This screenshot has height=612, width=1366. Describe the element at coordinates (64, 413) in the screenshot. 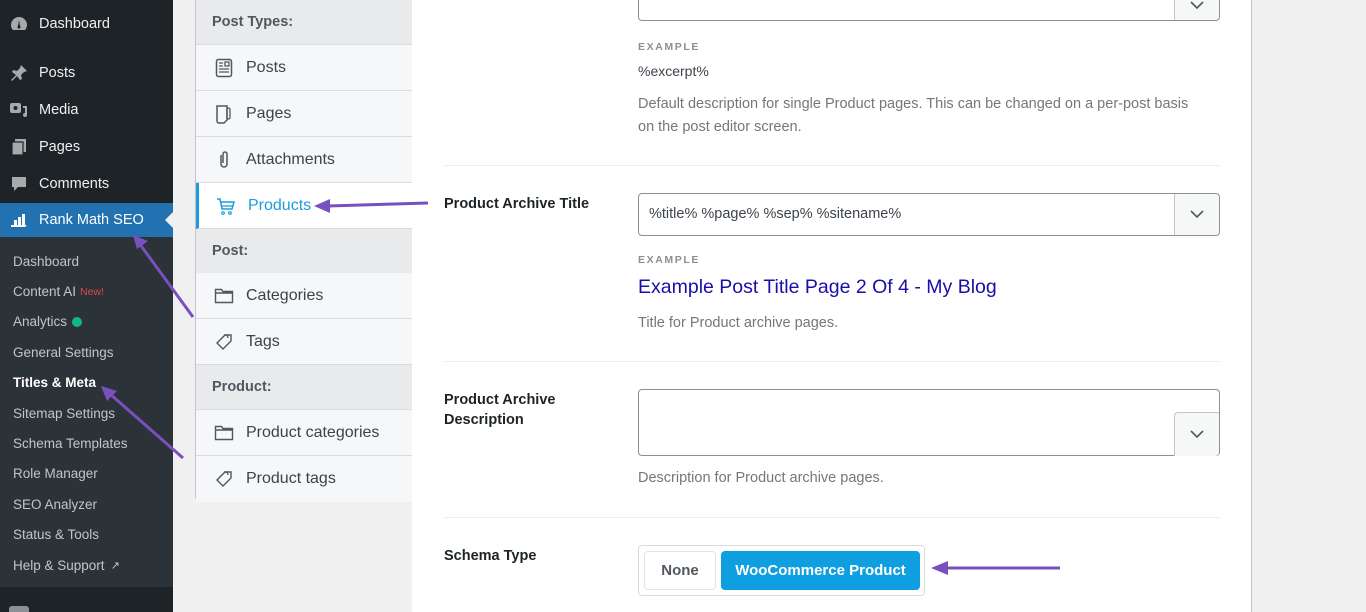

I see `submenu-label: Sitemap Settings` at that location.